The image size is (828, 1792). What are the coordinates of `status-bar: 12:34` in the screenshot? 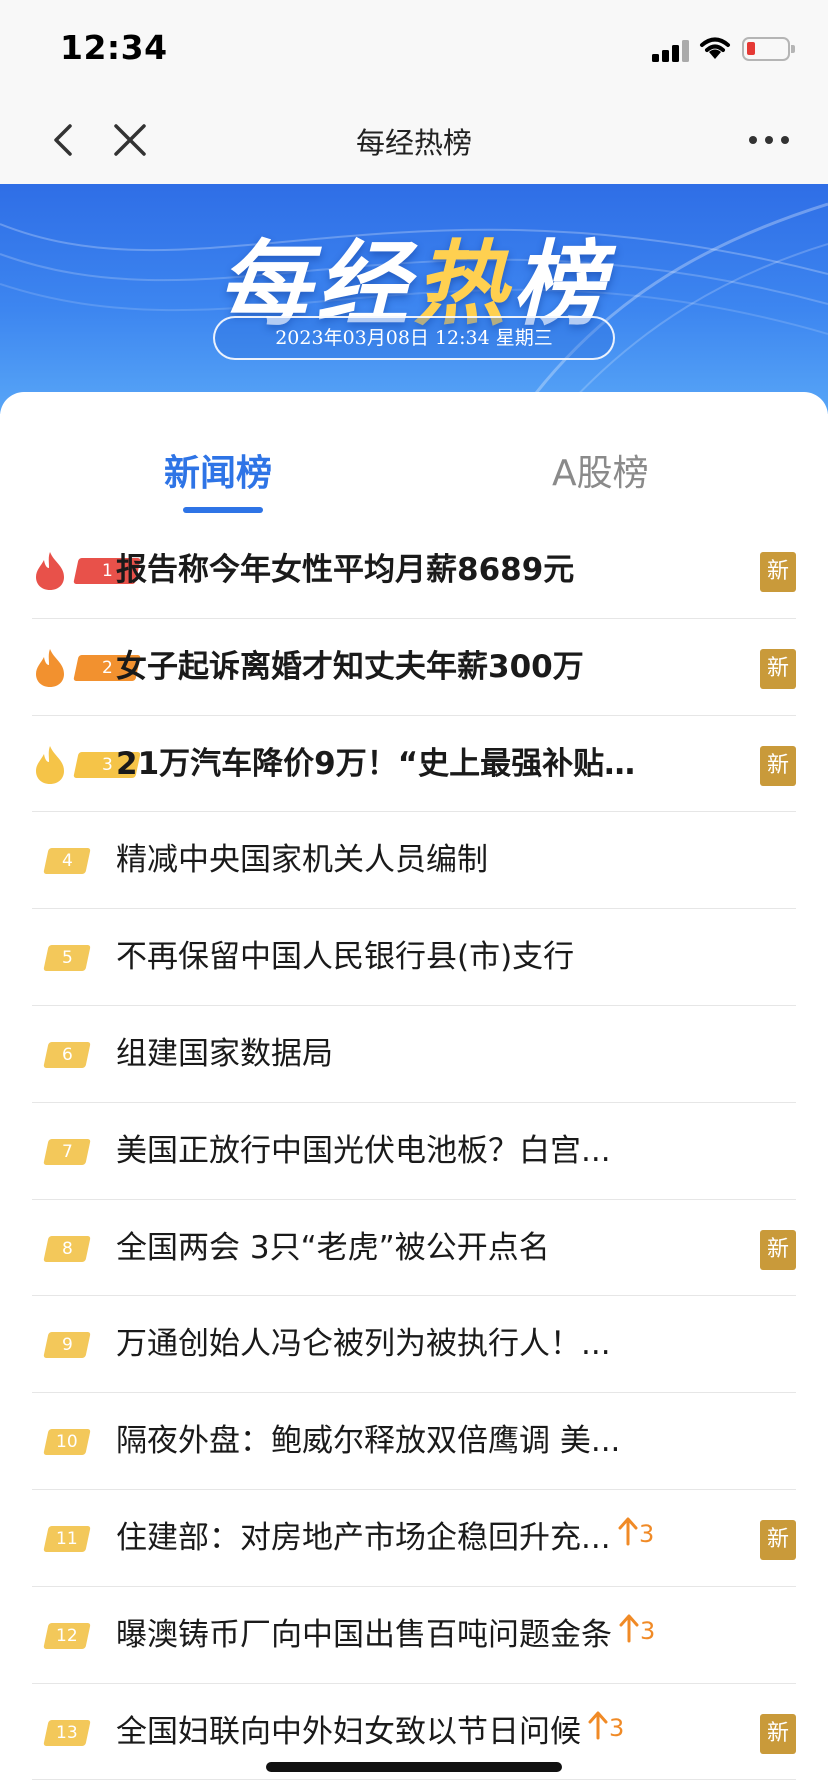 It's located at (414, 48).